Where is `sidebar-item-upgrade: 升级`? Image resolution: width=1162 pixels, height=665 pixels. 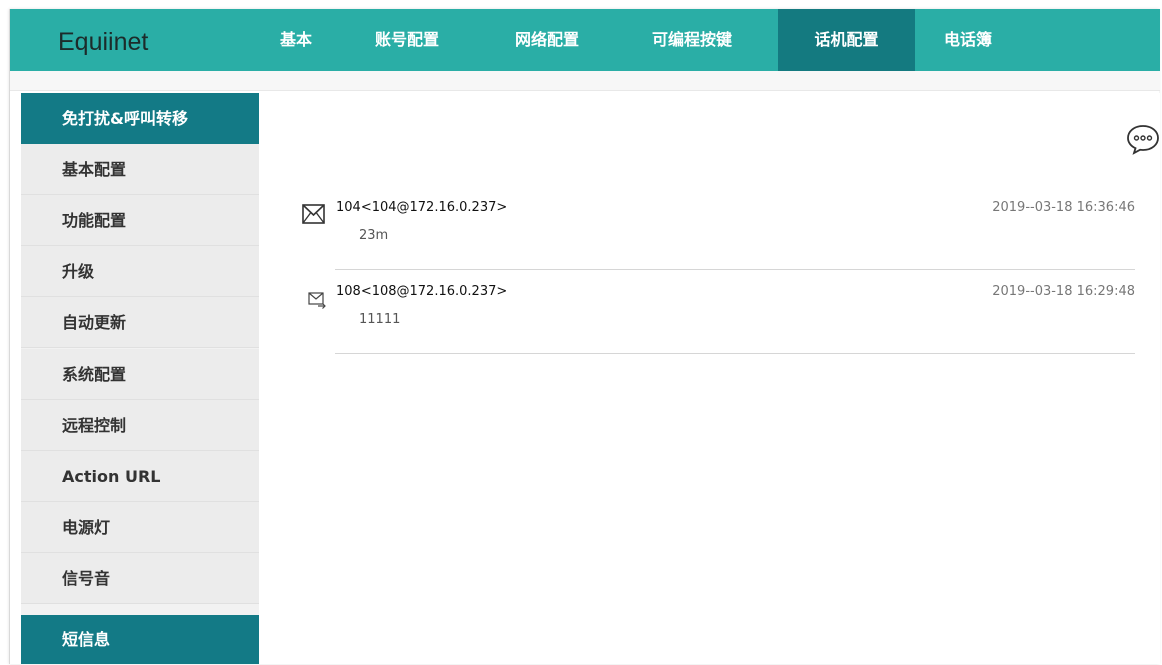 sidebar-item-upgrade: 升级 is located at coordinates (140, 271).